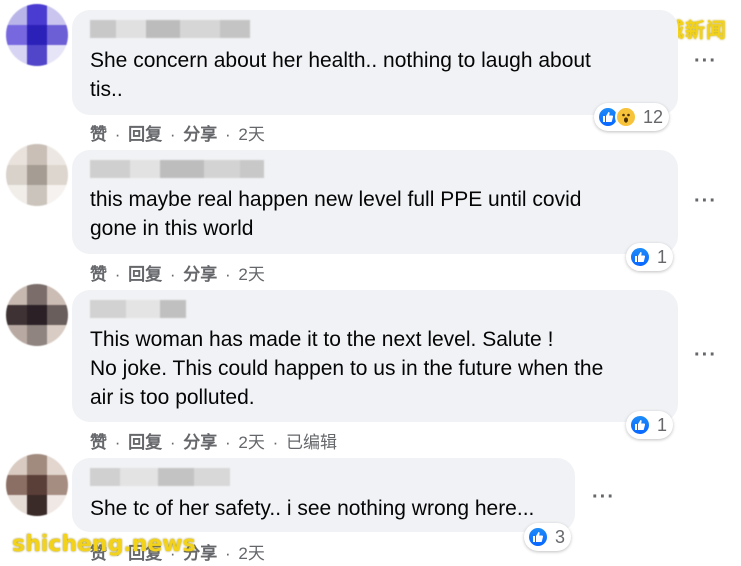 The width and height of the screenshot is (741, 566). I want to click on reaction-summary: 12, so click(632, 117).